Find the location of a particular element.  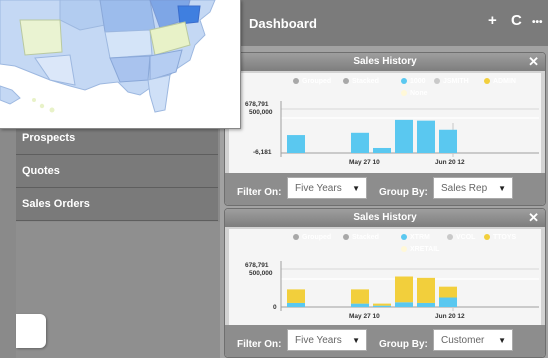

legend-ttoys: TTOYS is located at coordinates (500, 237).